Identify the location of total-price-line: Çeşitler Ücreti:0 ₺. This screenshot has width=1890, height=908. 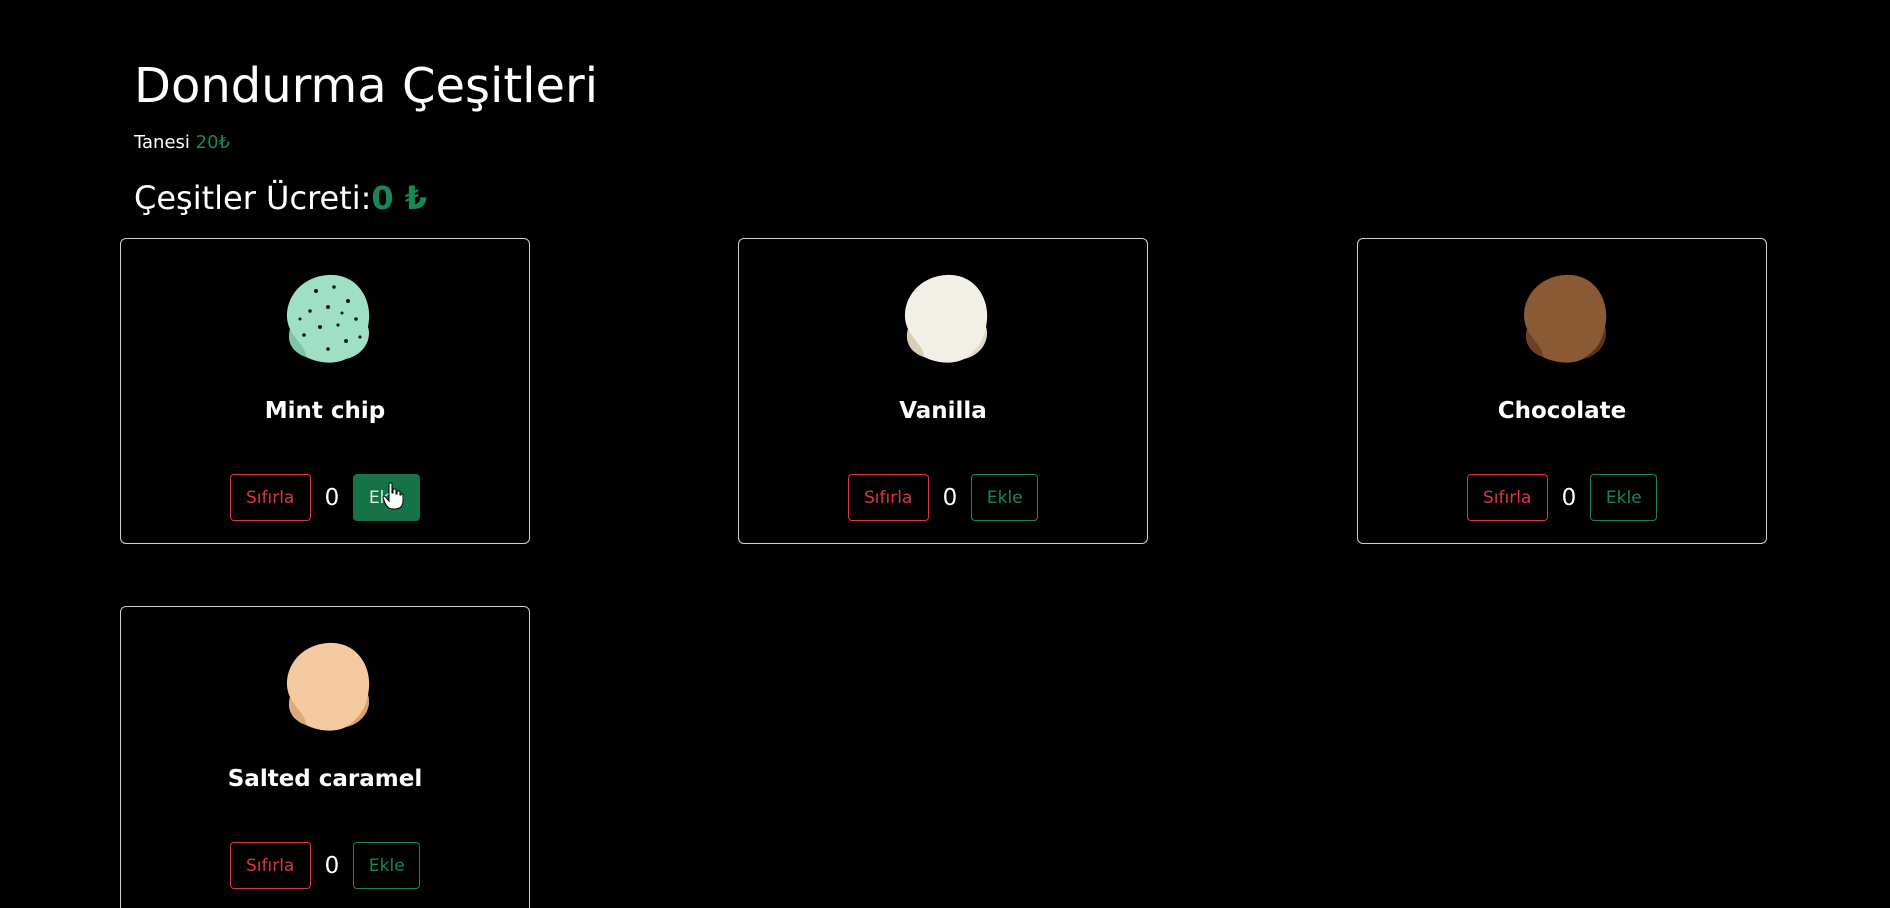
(366, 198).